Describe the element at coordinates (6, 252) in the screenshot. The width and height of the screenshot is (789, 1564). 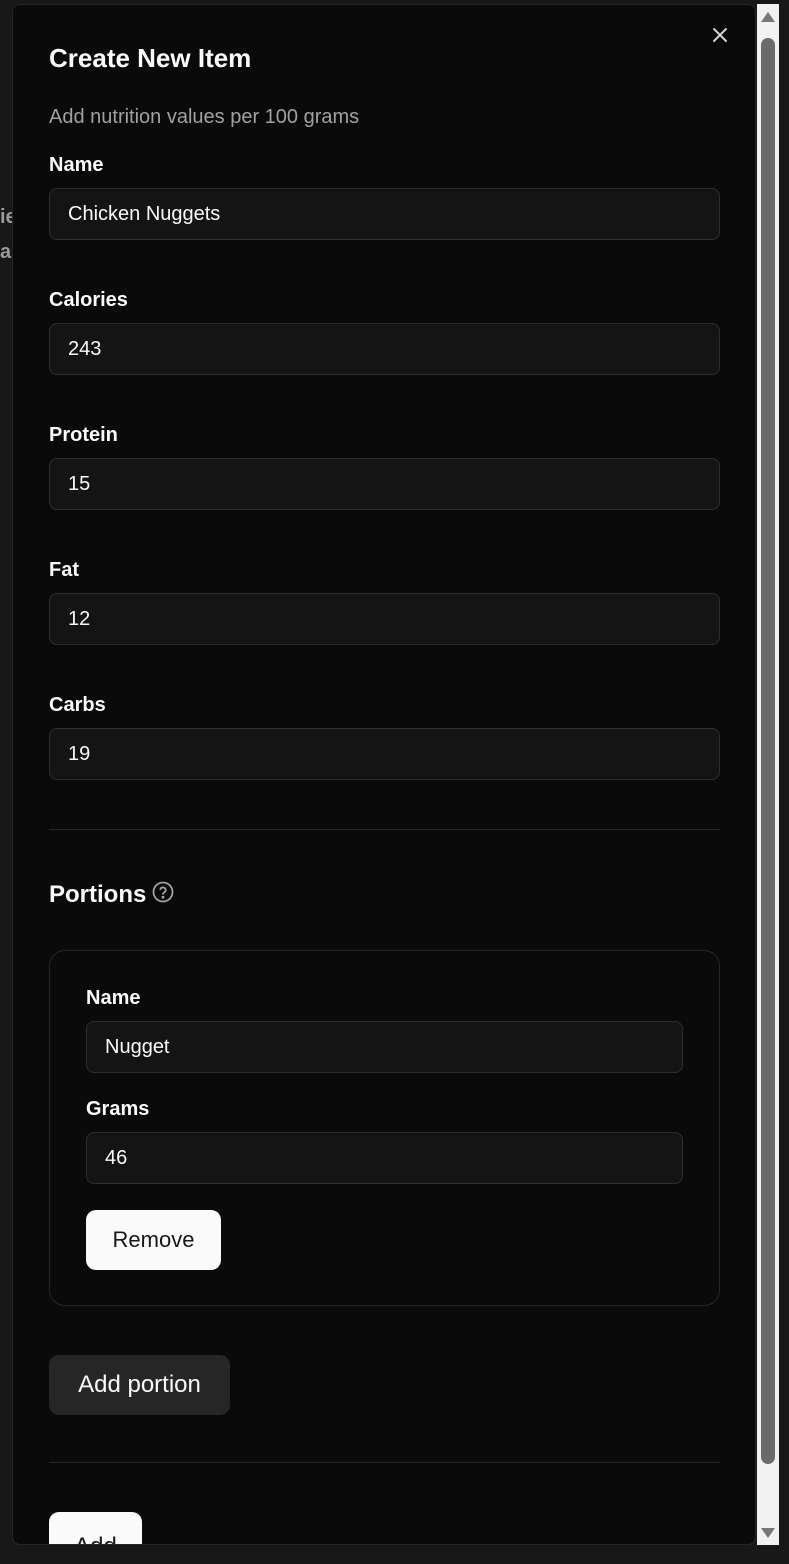
I see `background-text-fragment: a` at that location.